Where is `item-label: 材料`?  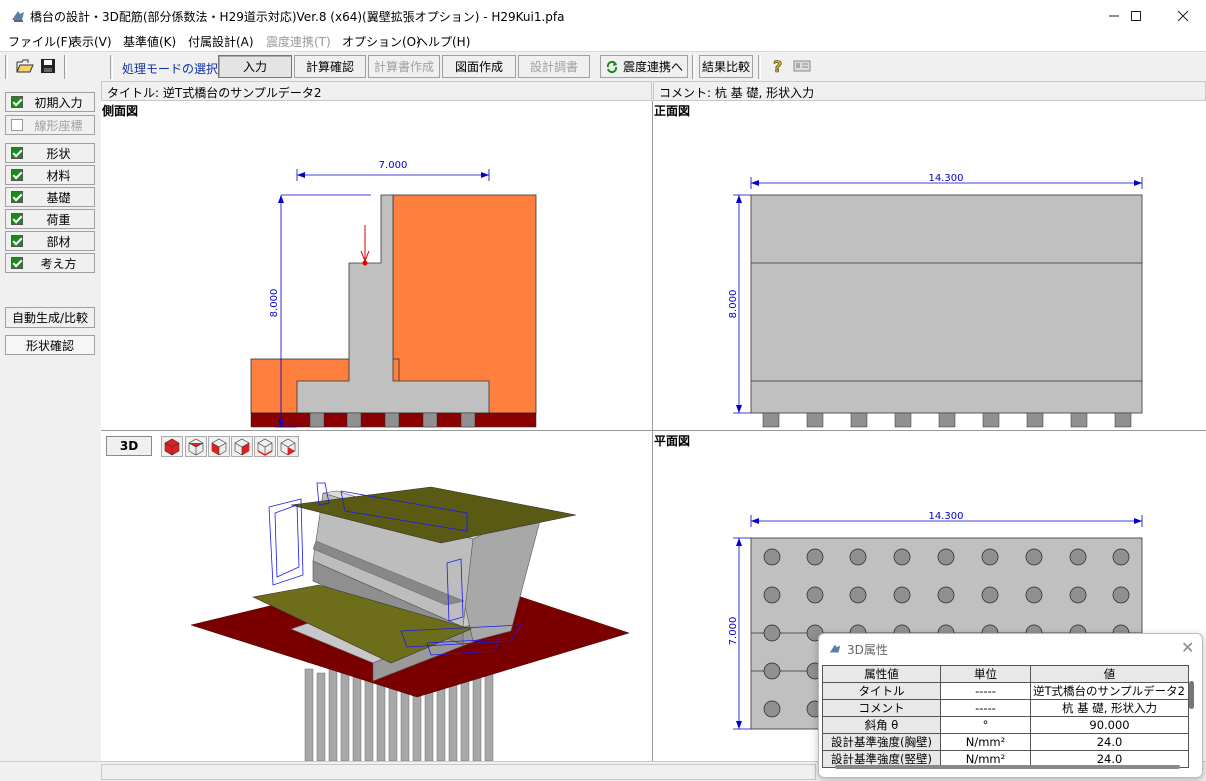
item-label: 材料 is located at coordinates (58, 175).